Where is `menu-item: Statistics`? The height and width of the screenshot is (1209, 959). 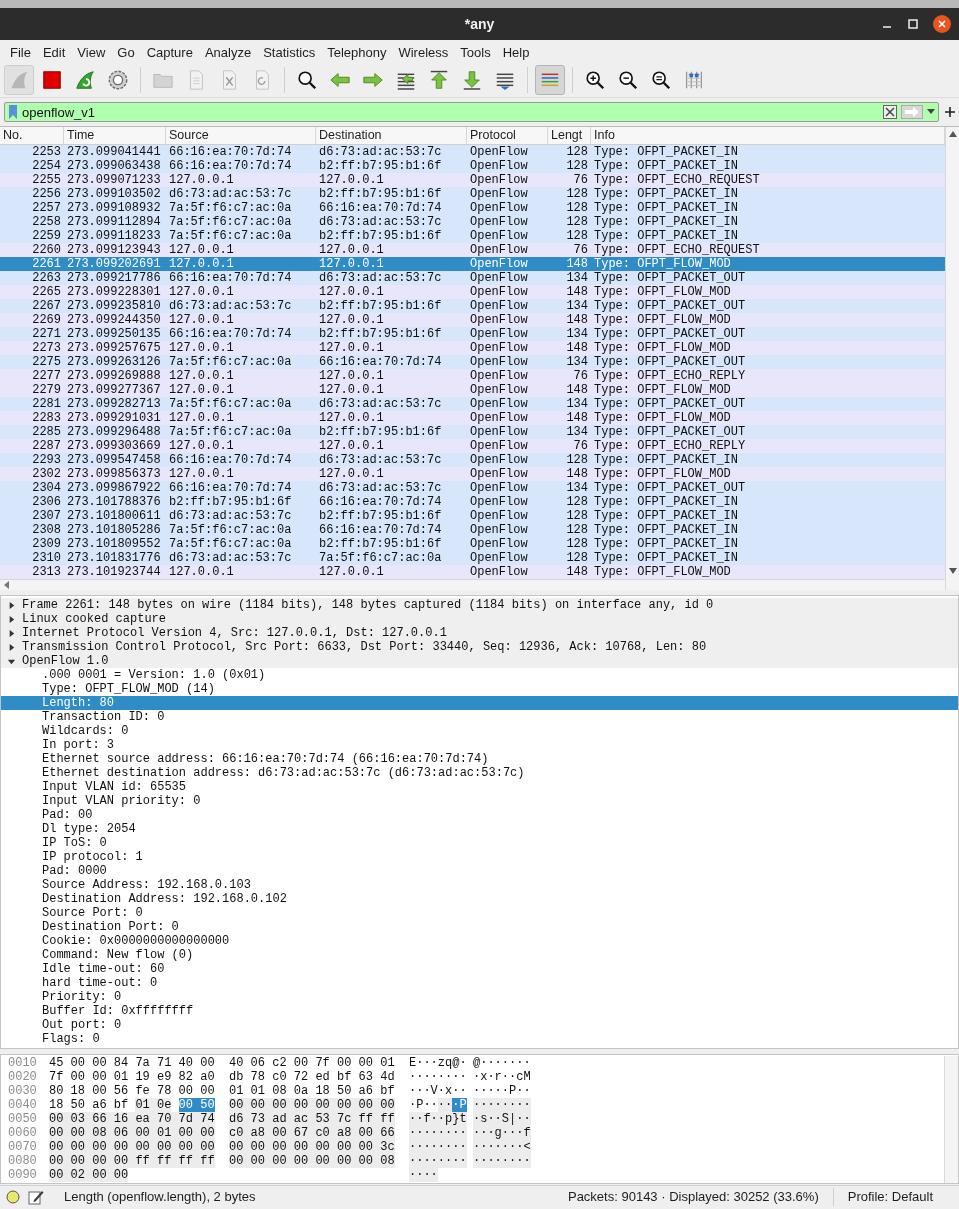 menu-item: Statistics is located at coordinates (289, 52).